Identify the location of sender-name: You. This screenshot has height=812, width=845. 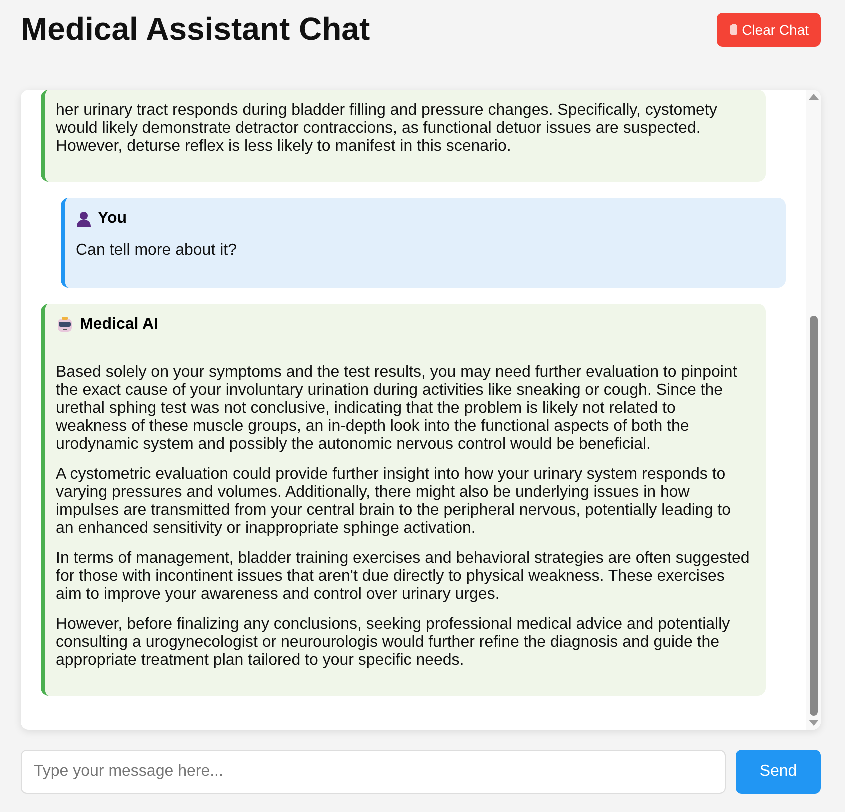
(113, 219).